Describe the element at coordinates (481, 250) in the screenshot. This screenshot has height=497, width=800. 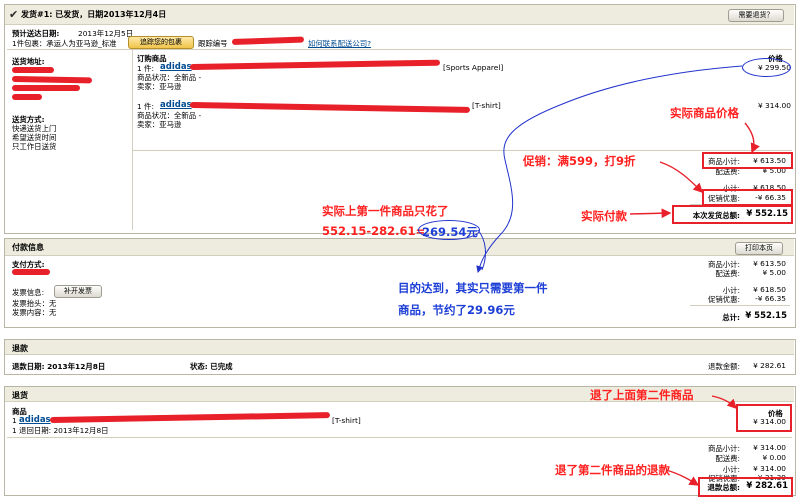
I see `blue-curve-result-to-goal` at that location.